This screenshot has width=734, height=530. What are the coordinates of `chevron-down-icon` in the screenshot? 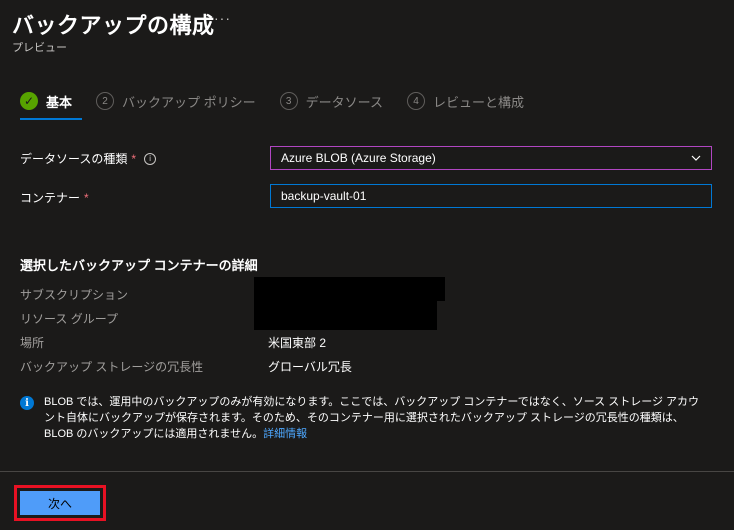 It's located at (696, 158).